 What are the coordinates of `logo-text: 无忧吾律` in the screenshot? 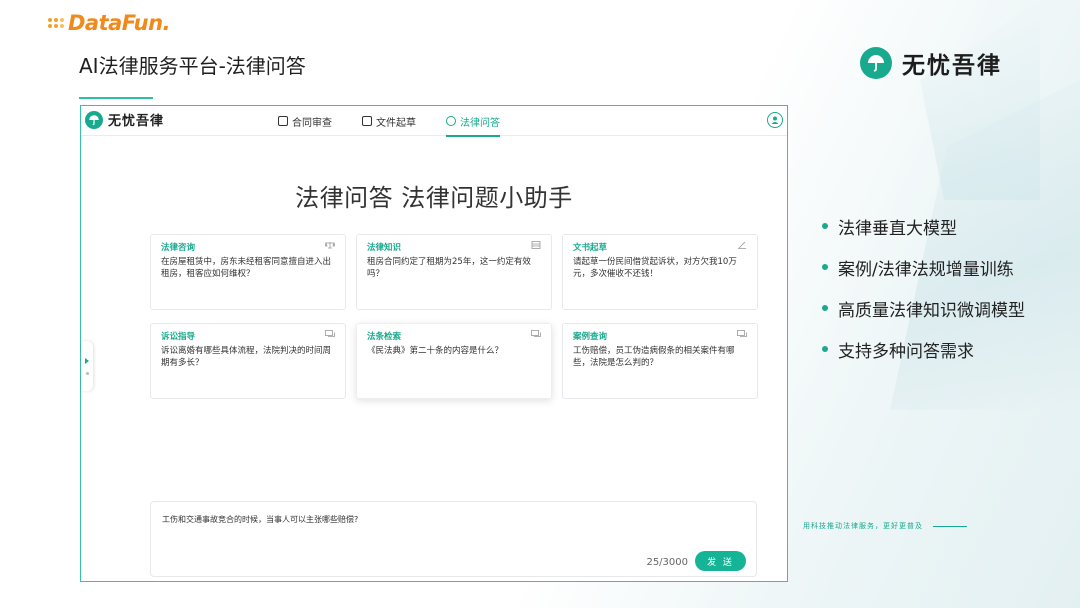 It's located at (952, 66).